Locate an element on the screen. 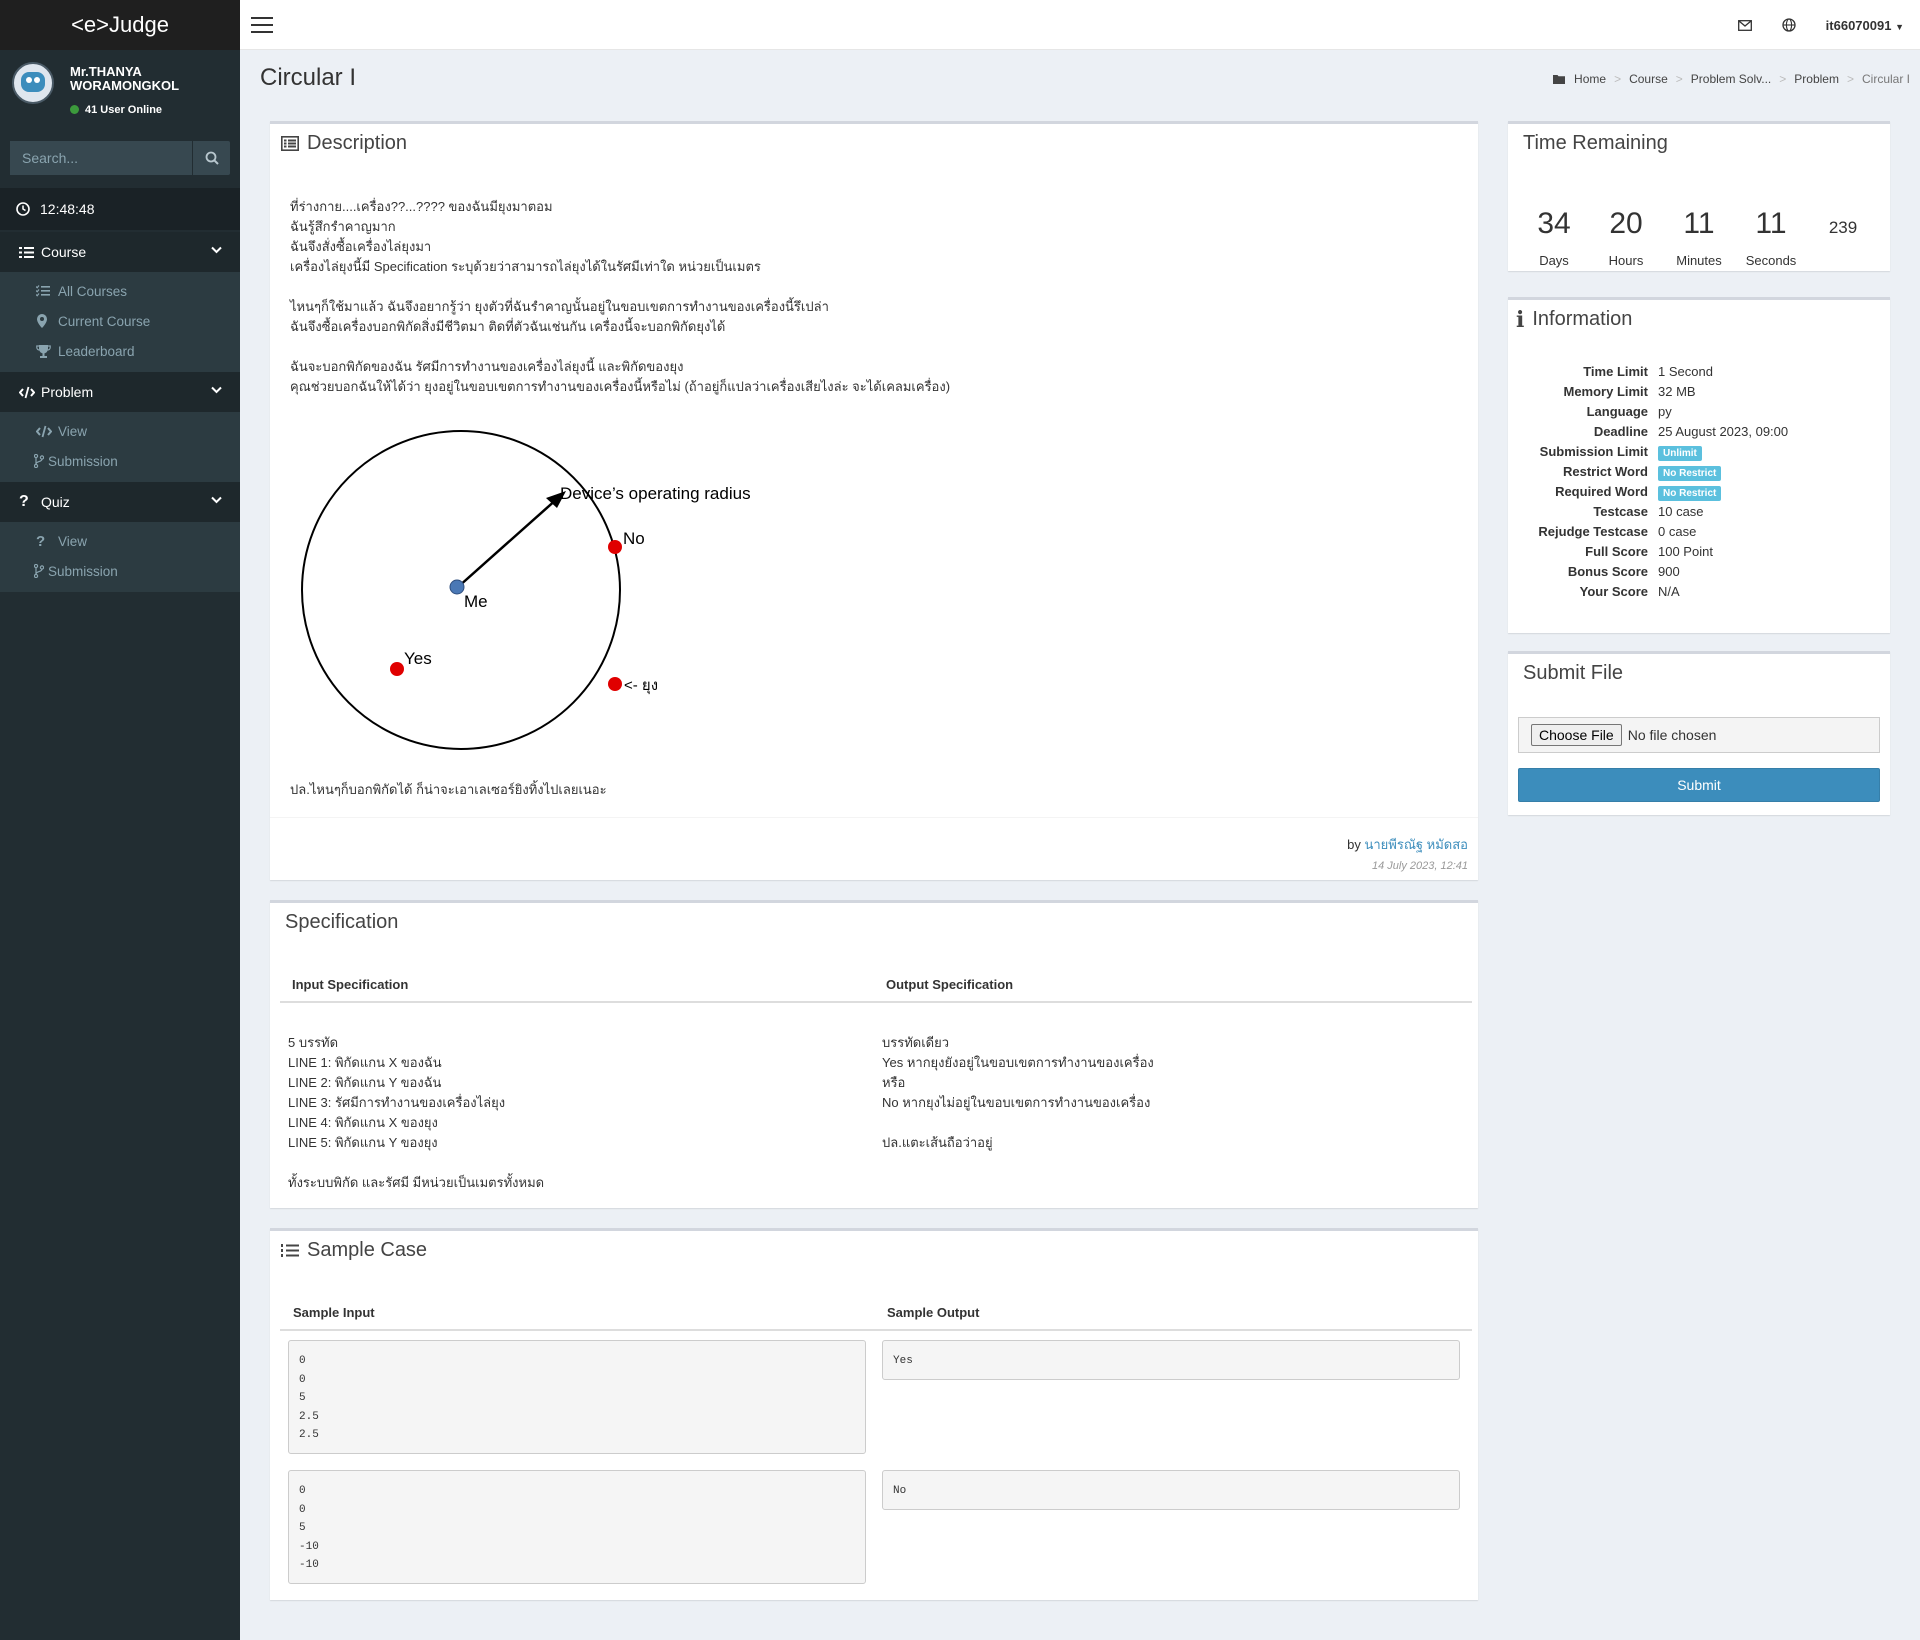 This screenshot has width=1920, height=1640. author-info: by นายพีรณัฐ หมัดสอ 14 July 2023, 12:41 is located at coordinates (1407, 853).